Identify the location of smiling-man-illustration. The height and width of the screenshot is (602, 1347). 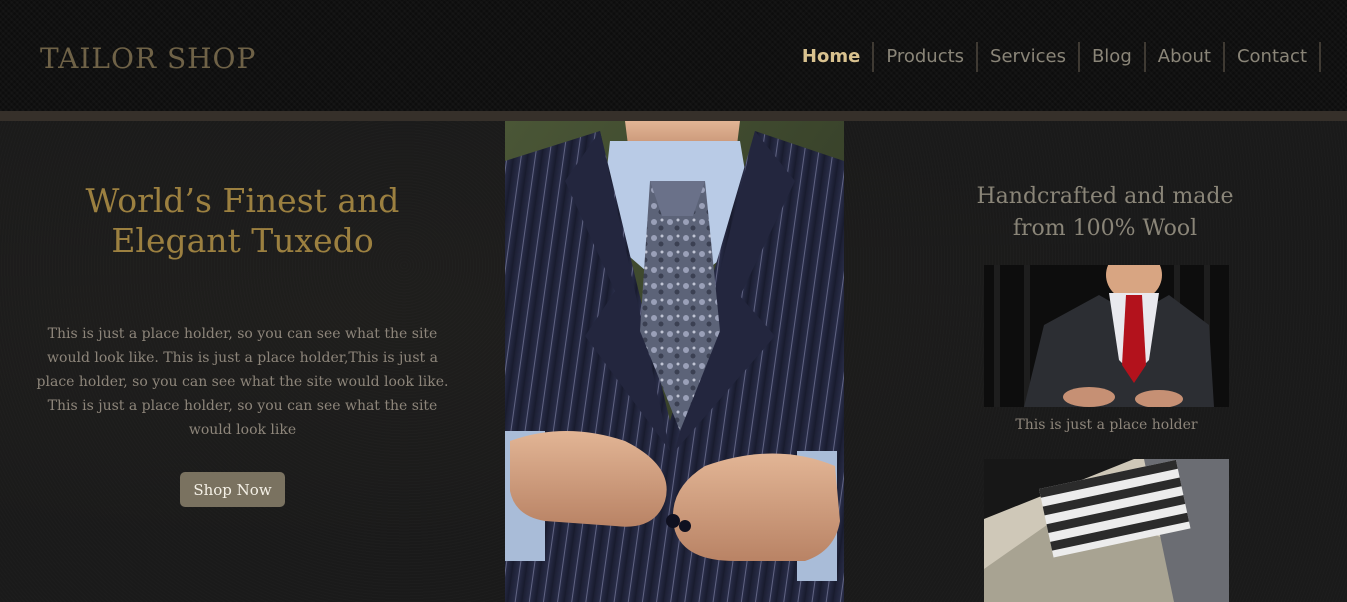
(1106, 336).